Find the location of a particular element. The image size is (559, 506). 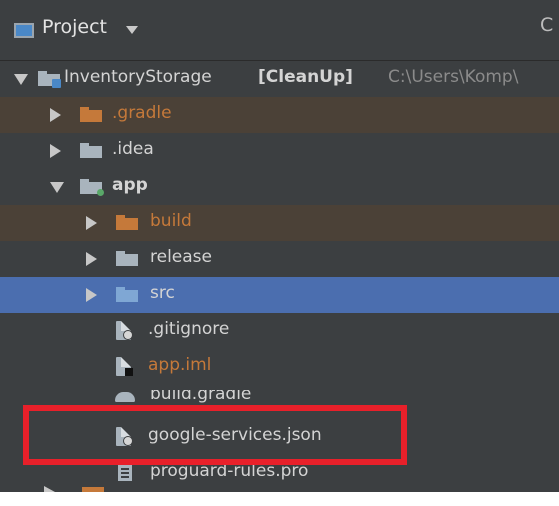

iml-file-icon is located at coordinates (124, 366).